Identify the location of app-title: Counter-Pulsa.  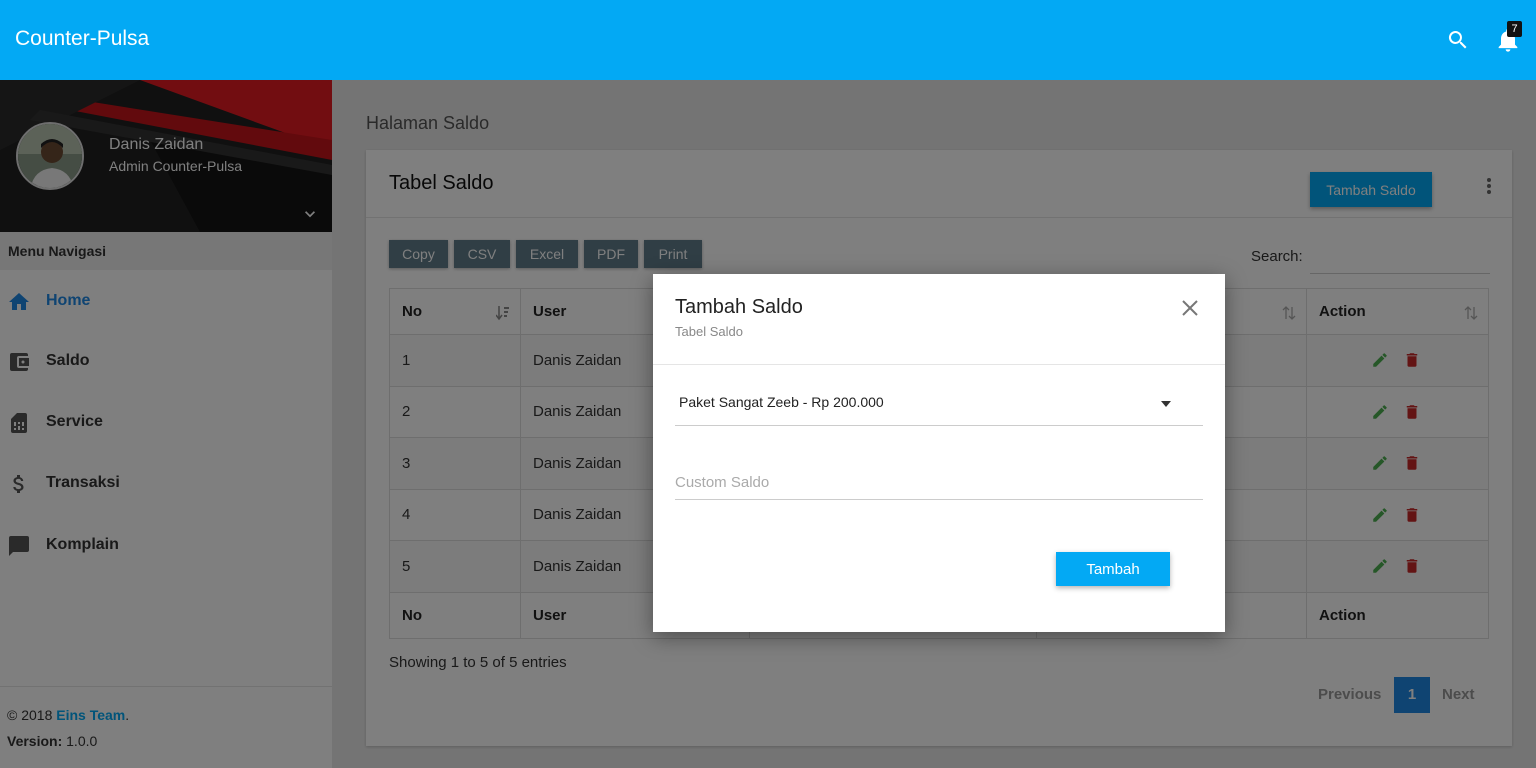
(82, 39).